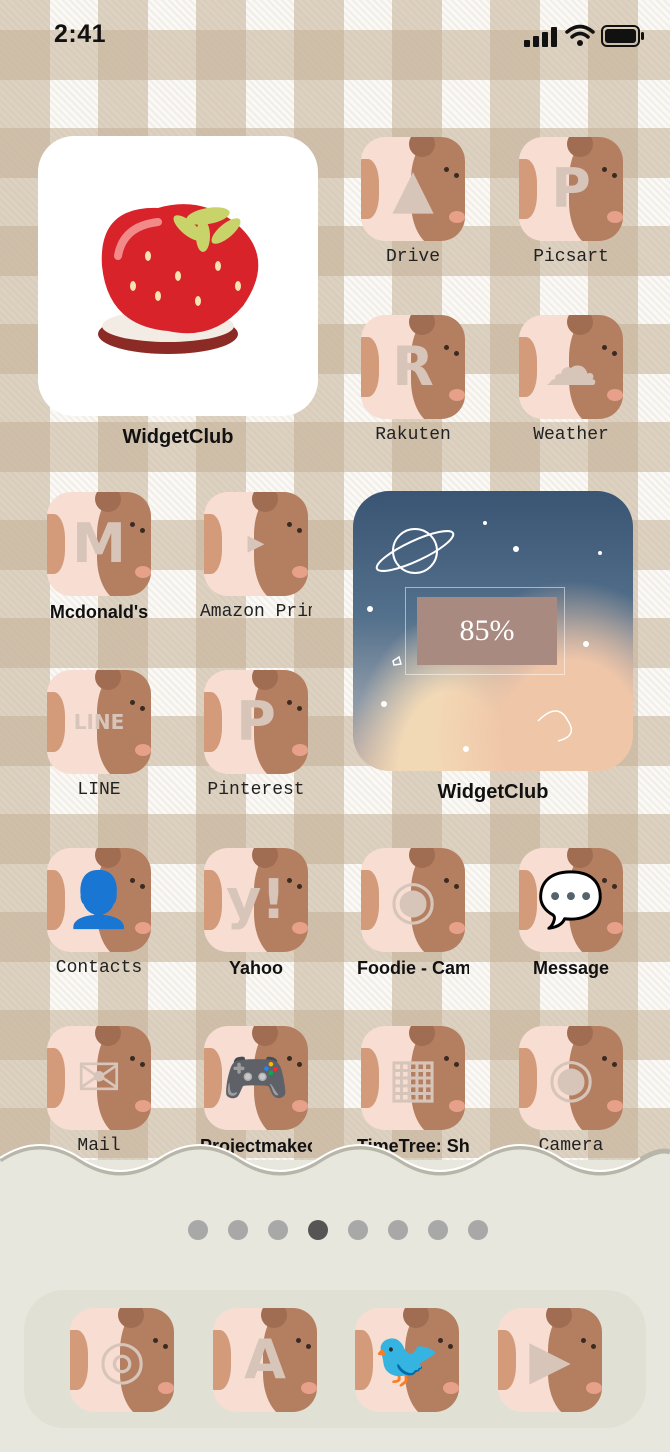 This screenshot has width=670, height=1452. I want to click on app-mcdonalds: M Mcdonald's, so click(99, 557).